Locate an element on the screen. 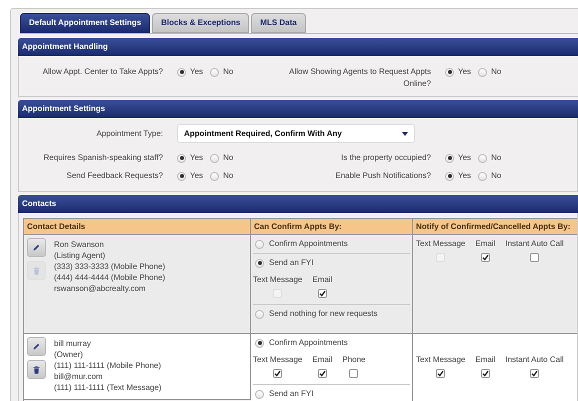 This screenshot has height=401, width=578. column-header: Can Confirm Appts By: is located at coordinates (332, 227).